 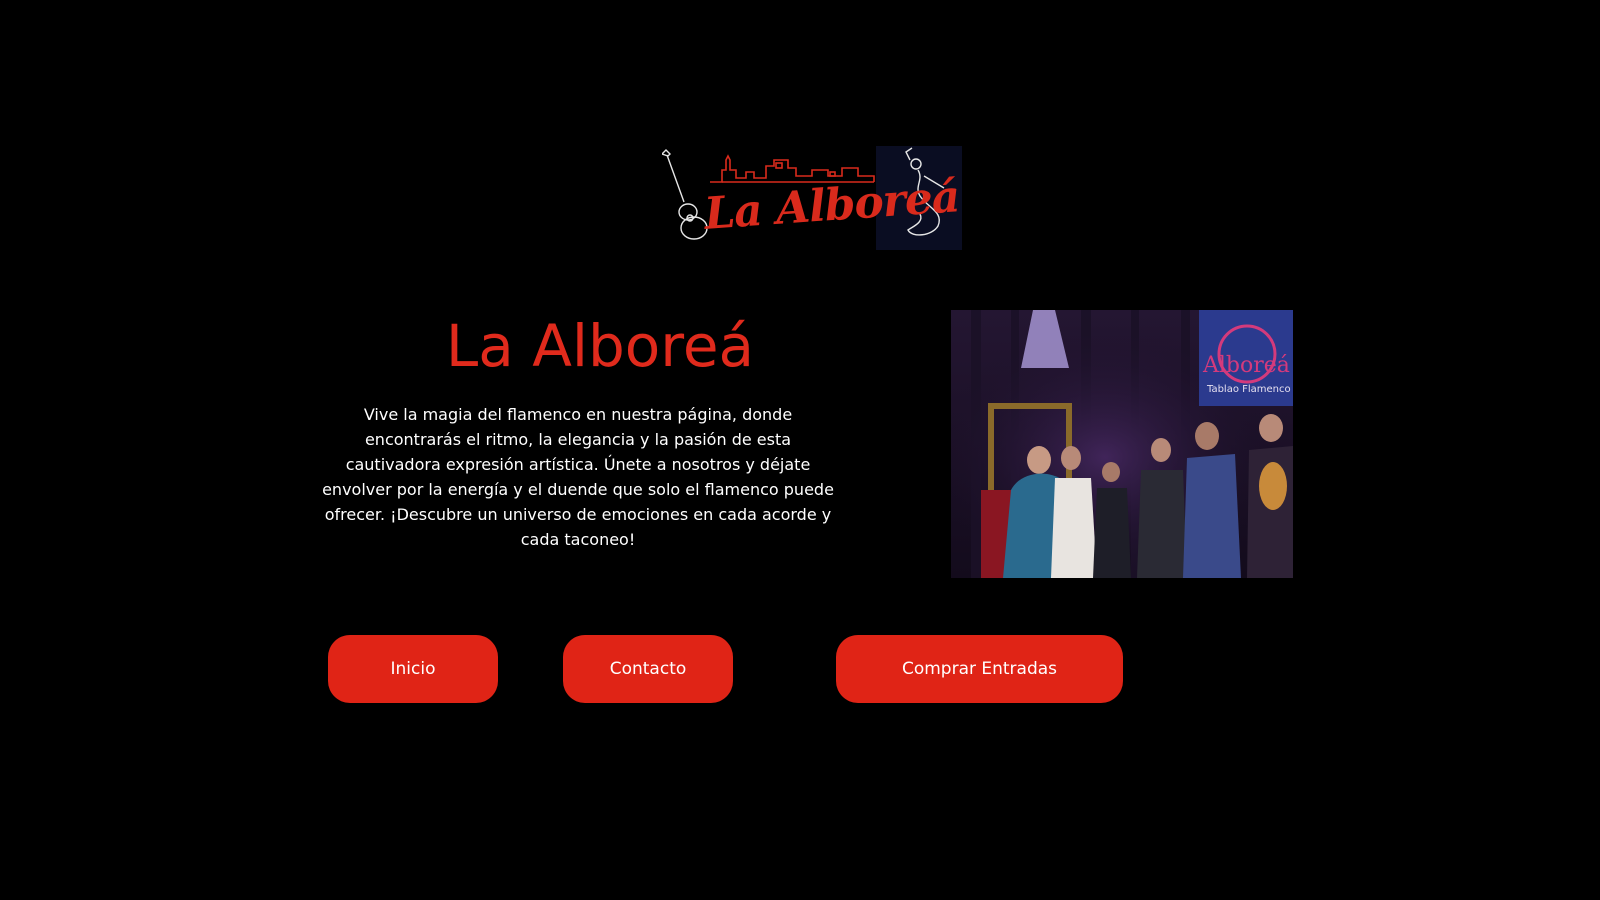 I want to click on photo-sign-text: Alboreá, so click(x=1246, y=365).